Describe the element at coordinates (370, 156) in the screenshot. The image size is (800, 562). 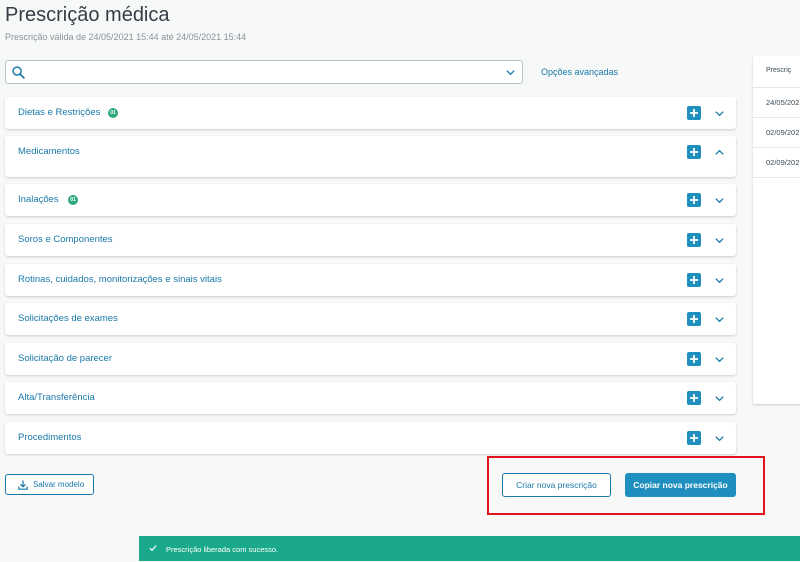
I see `section-panel: Medicamentos` at that location.